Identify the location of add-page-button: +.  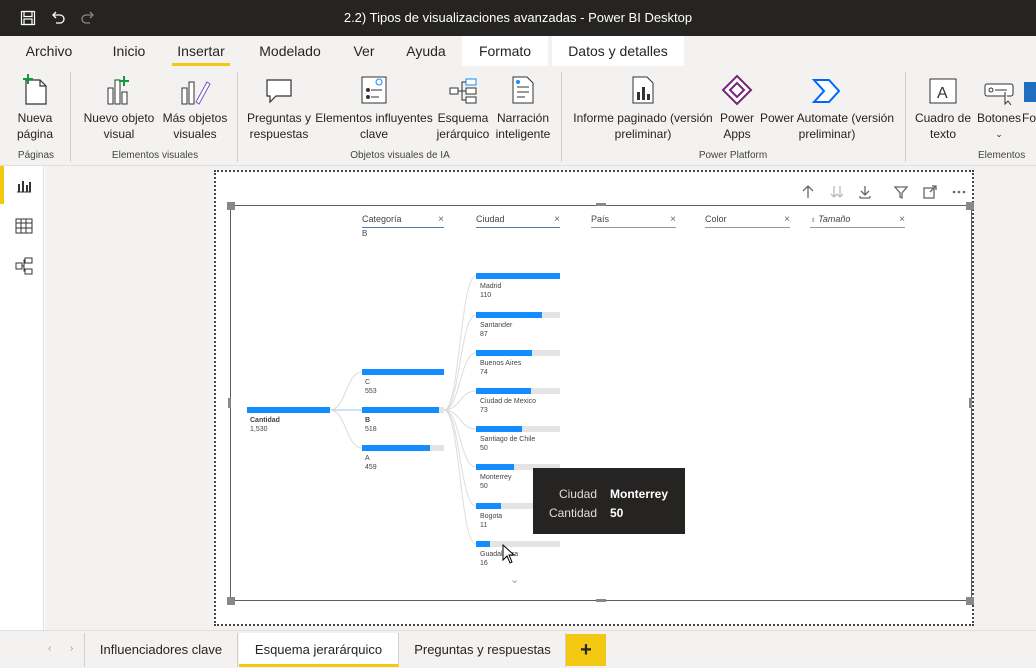
(586, 650).